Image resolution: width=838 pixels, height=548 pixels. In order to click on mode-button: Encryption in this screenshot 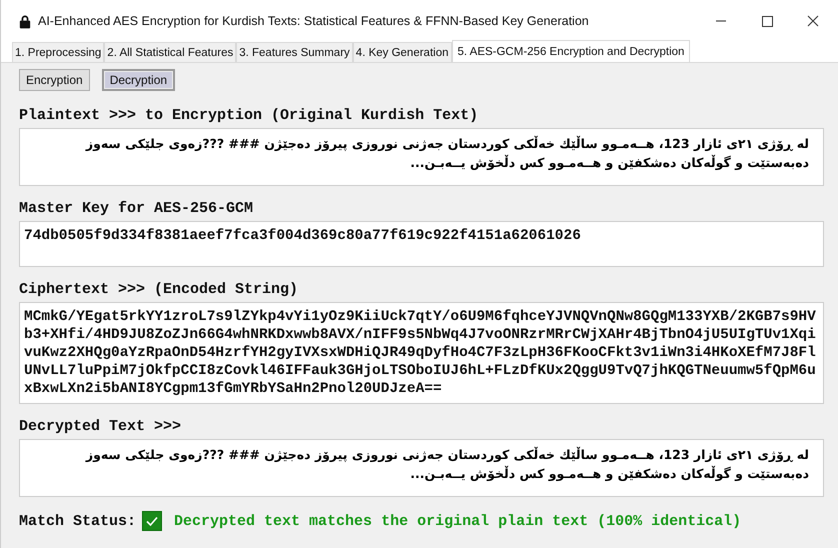, I will do `click(54, 80)`.